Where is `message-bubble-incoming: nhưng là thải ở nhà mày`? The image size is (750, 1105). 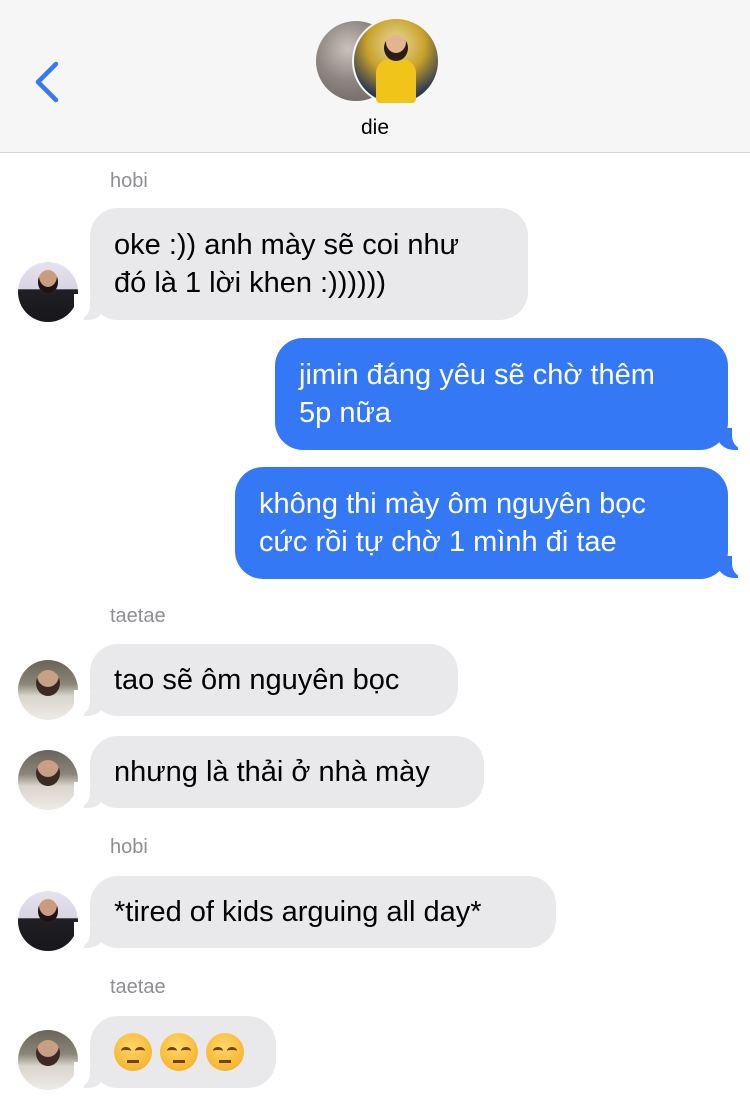
message-bubble-incoming: nhưng là thải ở nhà mày is located at coordinates (287, 772).